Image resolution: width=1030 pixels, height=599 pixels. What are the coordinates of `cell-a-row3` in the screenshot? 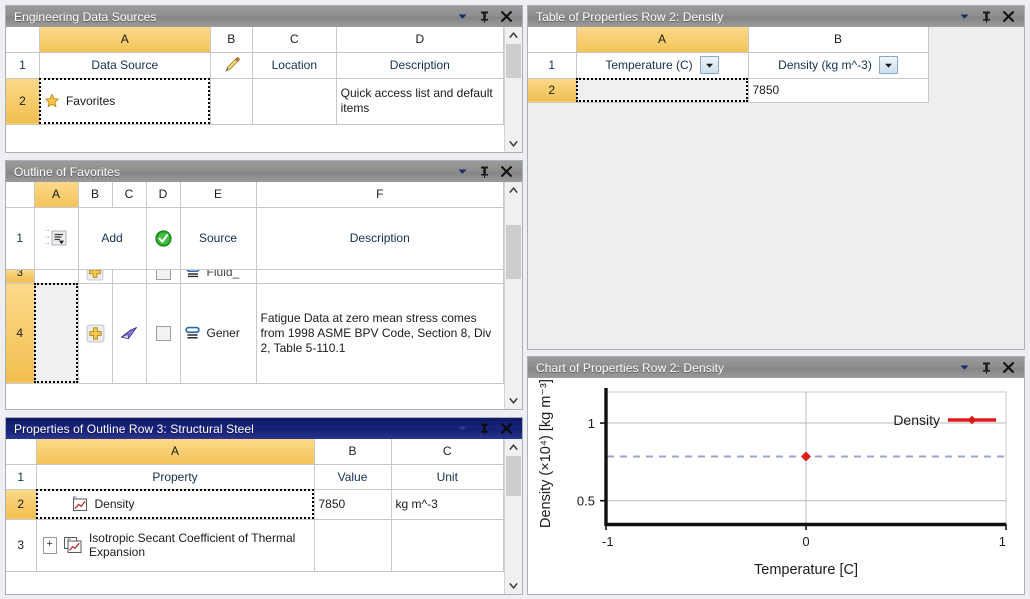 It's located at (56, 276).